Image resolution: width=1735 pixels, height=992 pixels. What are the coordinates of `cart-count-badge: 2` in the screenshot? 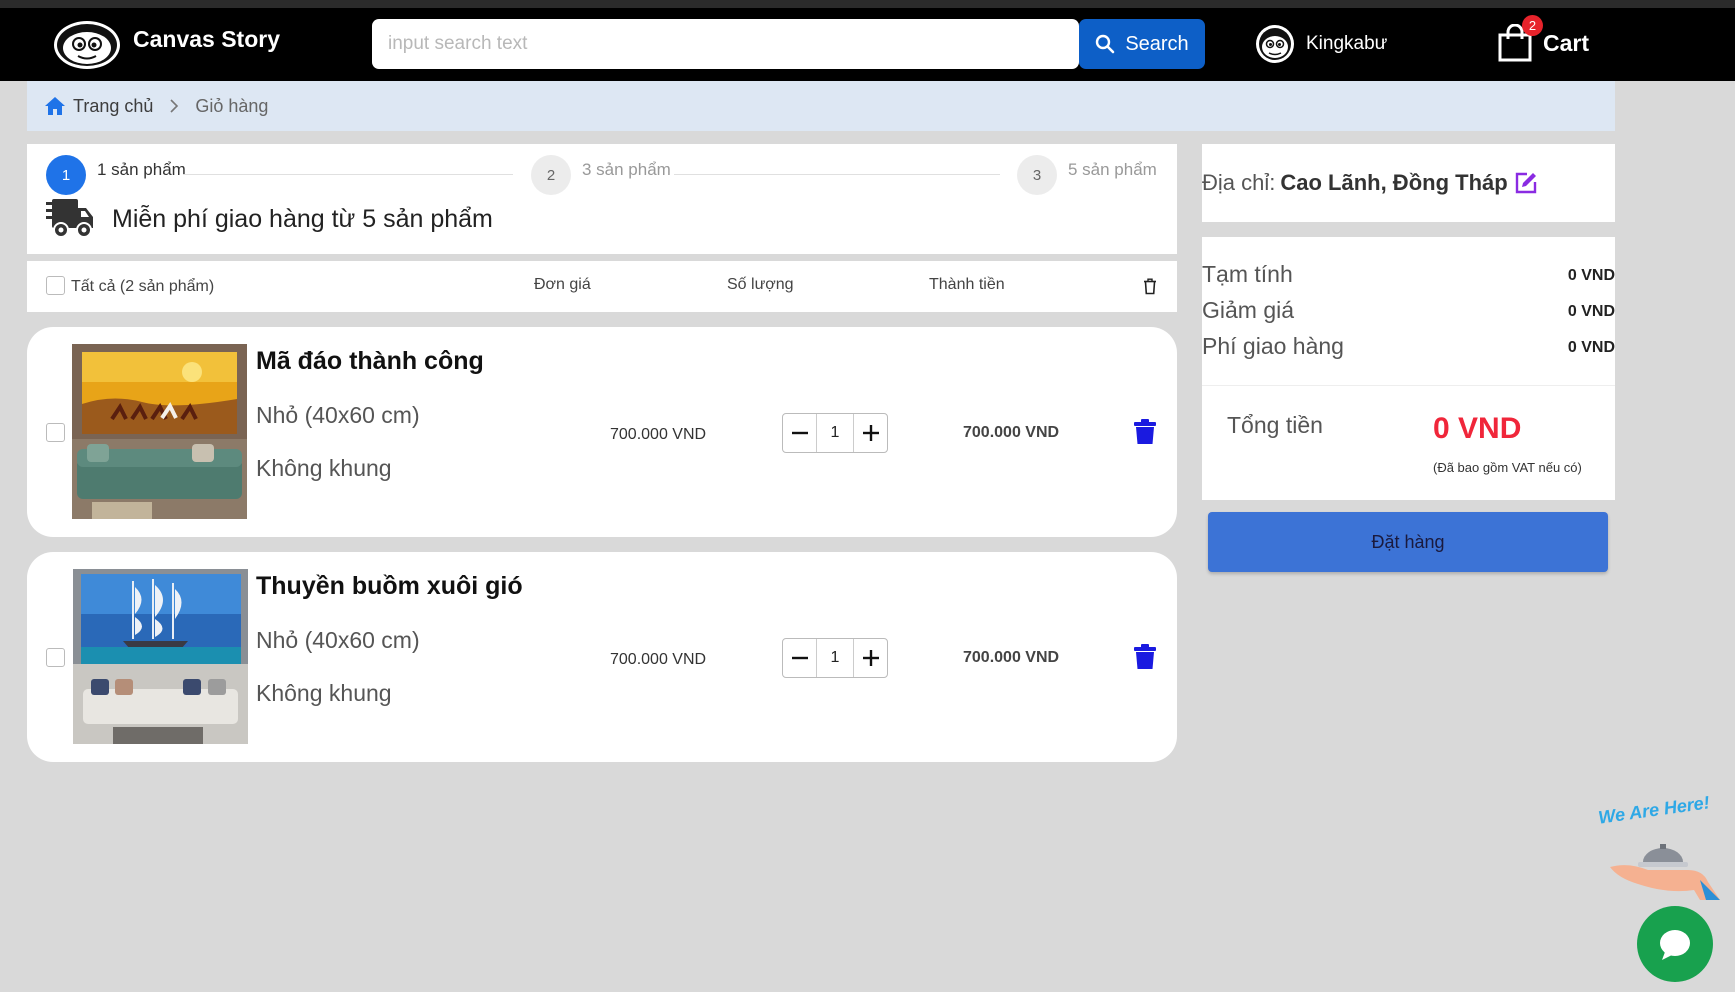 It's located at (1532, 25).